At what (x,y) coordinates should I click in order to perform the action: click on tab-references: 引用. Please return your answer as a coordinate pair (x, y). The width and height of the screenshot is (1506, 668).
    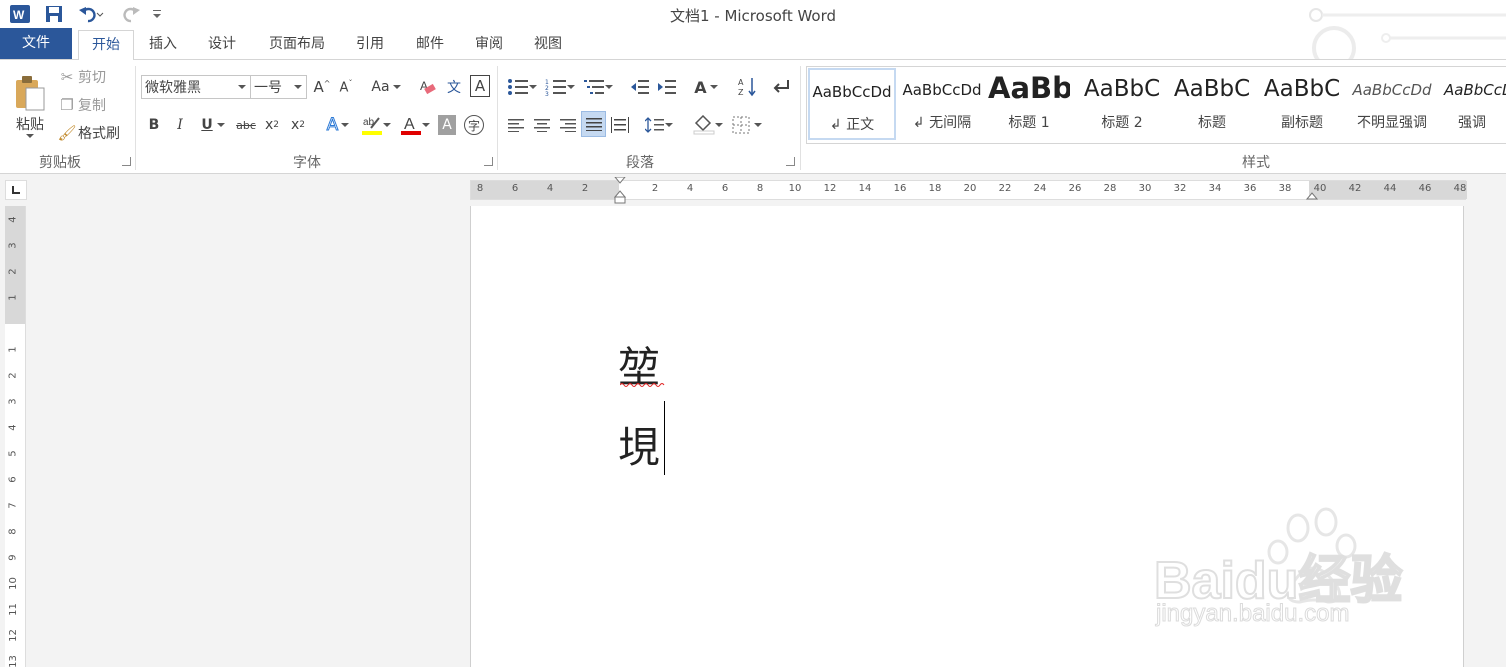
    Looking at the image, I should click on (370, 44).